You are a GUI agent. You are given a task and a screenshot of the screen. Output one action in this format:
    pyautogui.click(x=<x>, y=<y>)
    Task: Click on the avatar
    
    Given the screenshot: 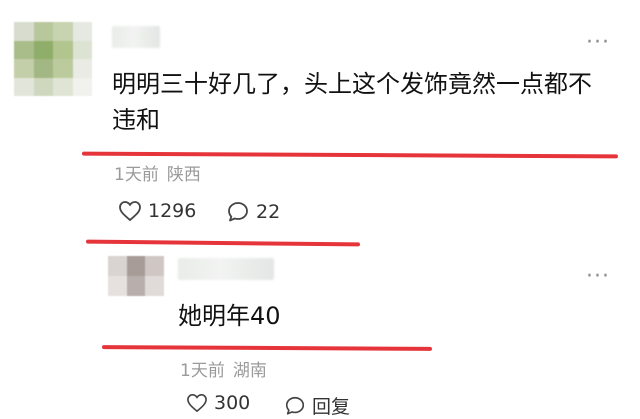 What is the action you would take?
    pyautogui.click(x=53, y=59)
    